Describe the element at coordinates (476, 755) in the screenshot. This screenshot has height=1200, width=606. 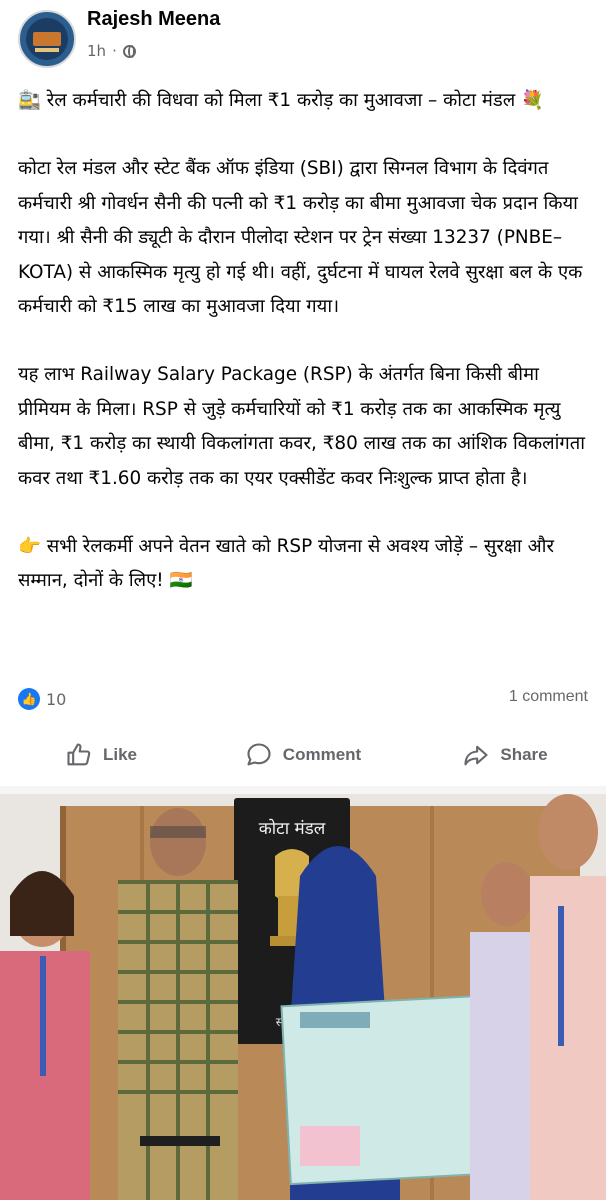
I see `share-icon` at that location.